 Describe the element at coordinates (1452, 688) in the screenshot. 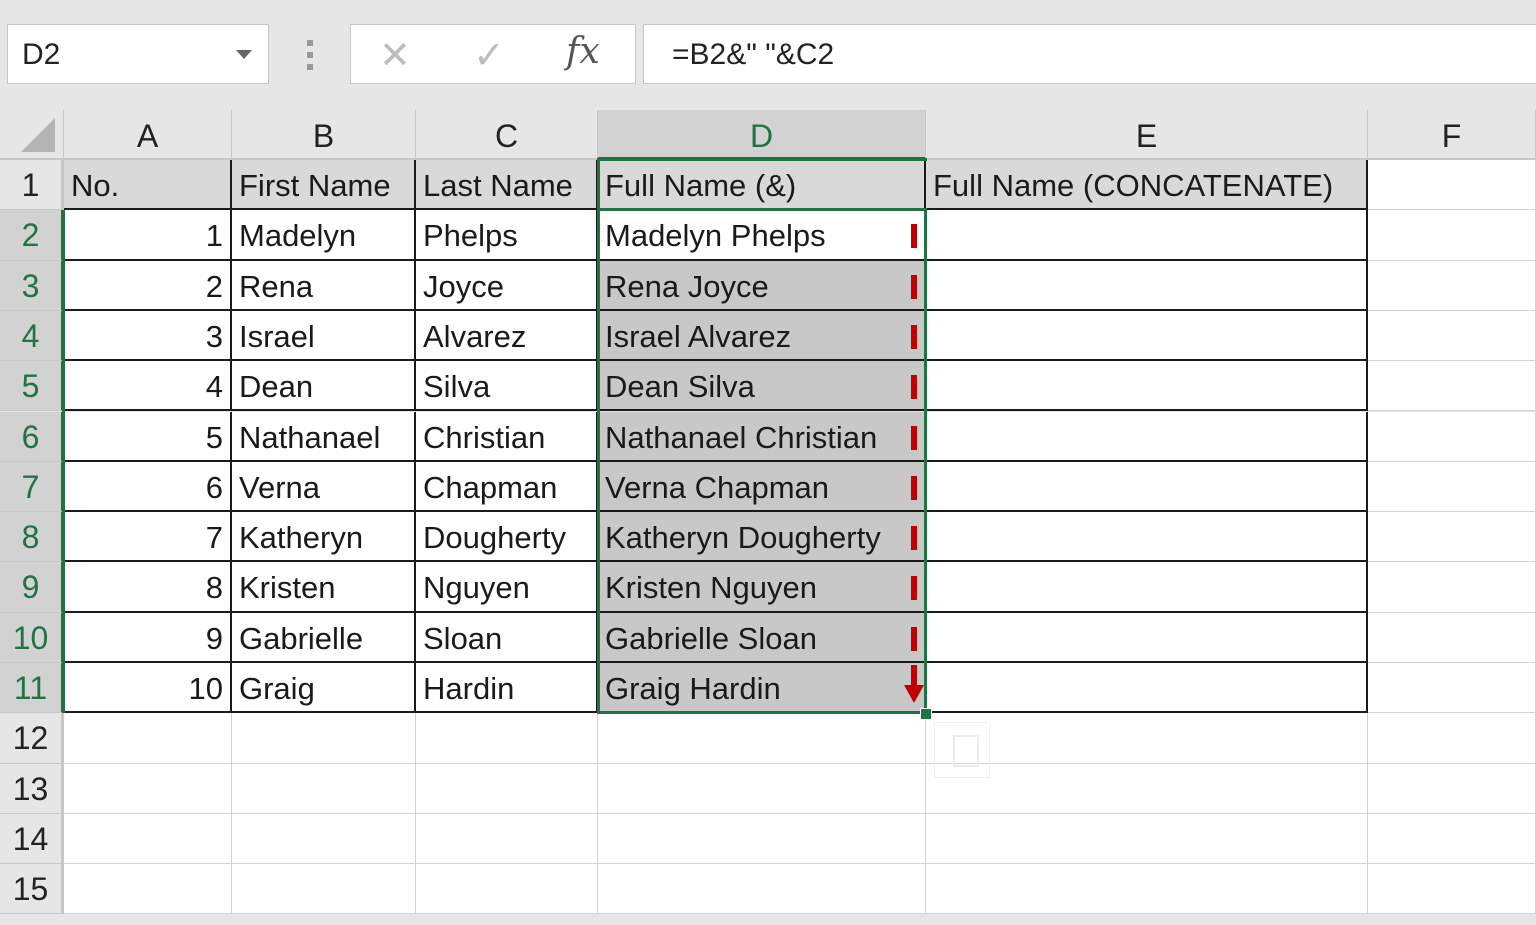

I see `cell-F11` at that location.